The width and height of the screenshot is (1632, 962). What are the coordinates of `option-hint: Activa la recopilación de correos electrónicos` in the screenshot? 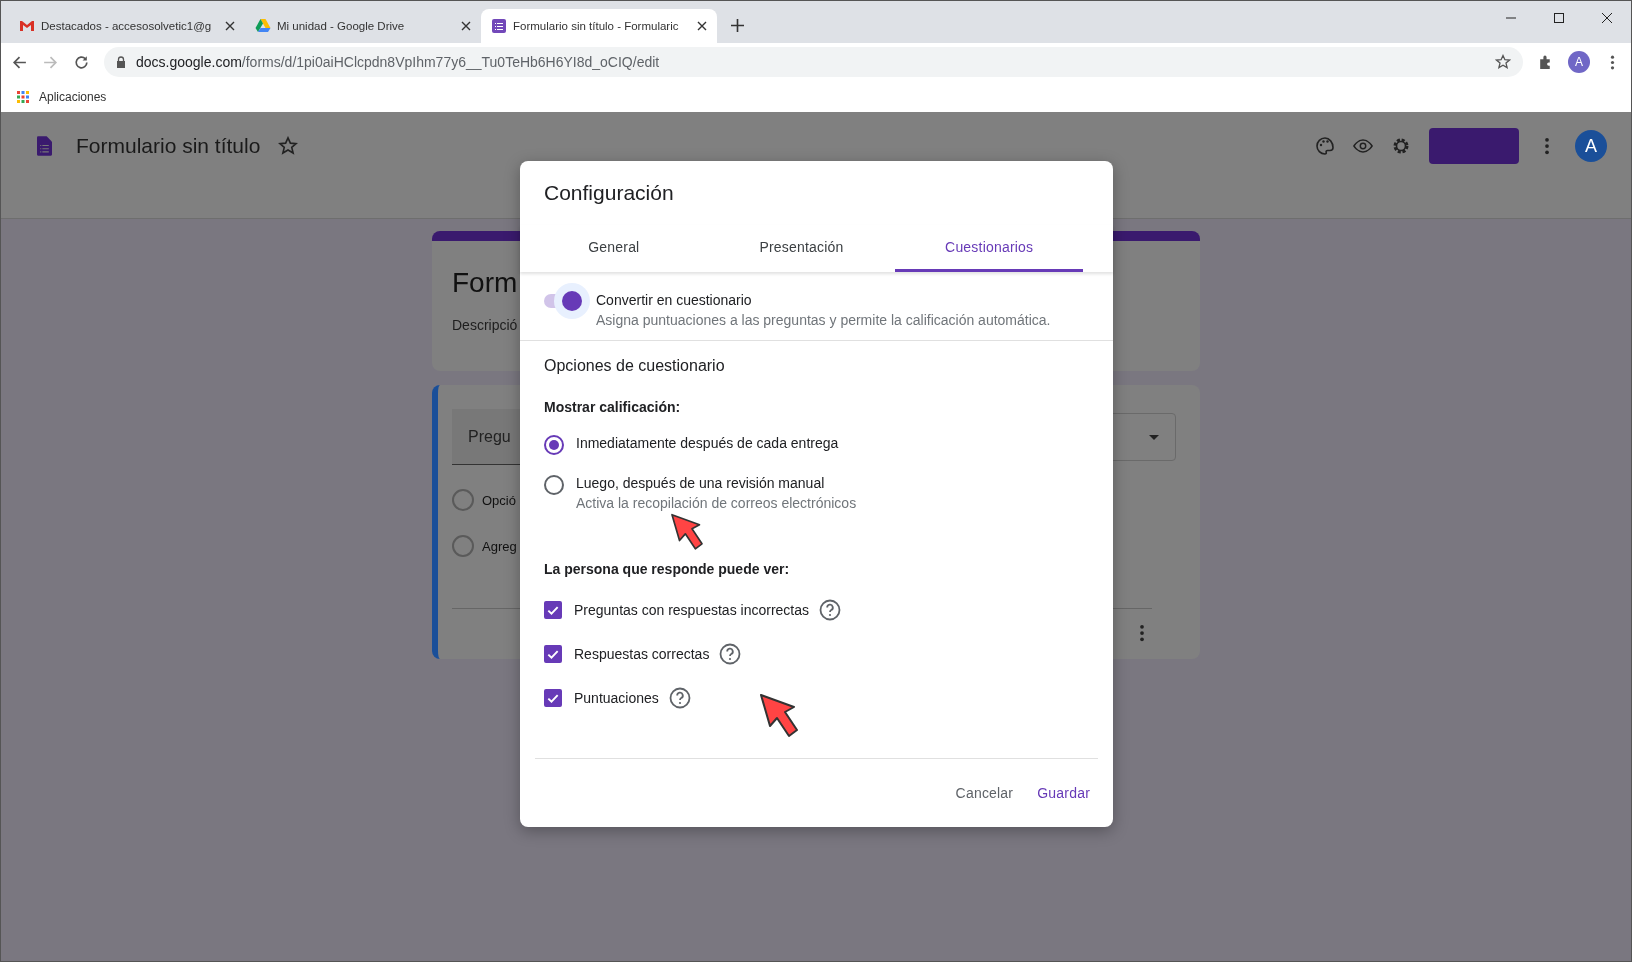 It's located at (716, 503).